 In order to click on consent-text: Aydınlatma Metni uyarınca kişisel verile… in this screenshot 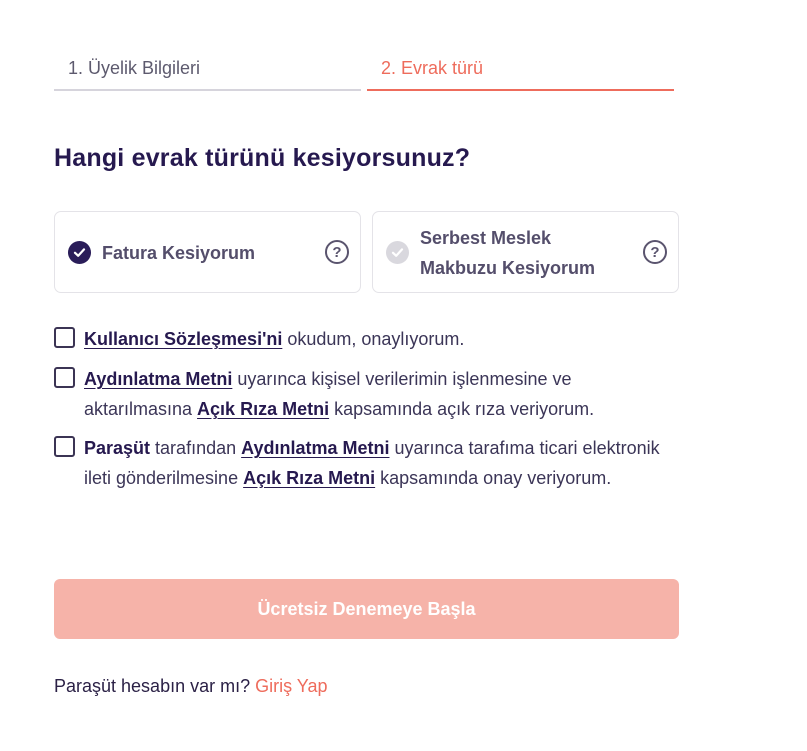, I will do `click(339, 394)`.